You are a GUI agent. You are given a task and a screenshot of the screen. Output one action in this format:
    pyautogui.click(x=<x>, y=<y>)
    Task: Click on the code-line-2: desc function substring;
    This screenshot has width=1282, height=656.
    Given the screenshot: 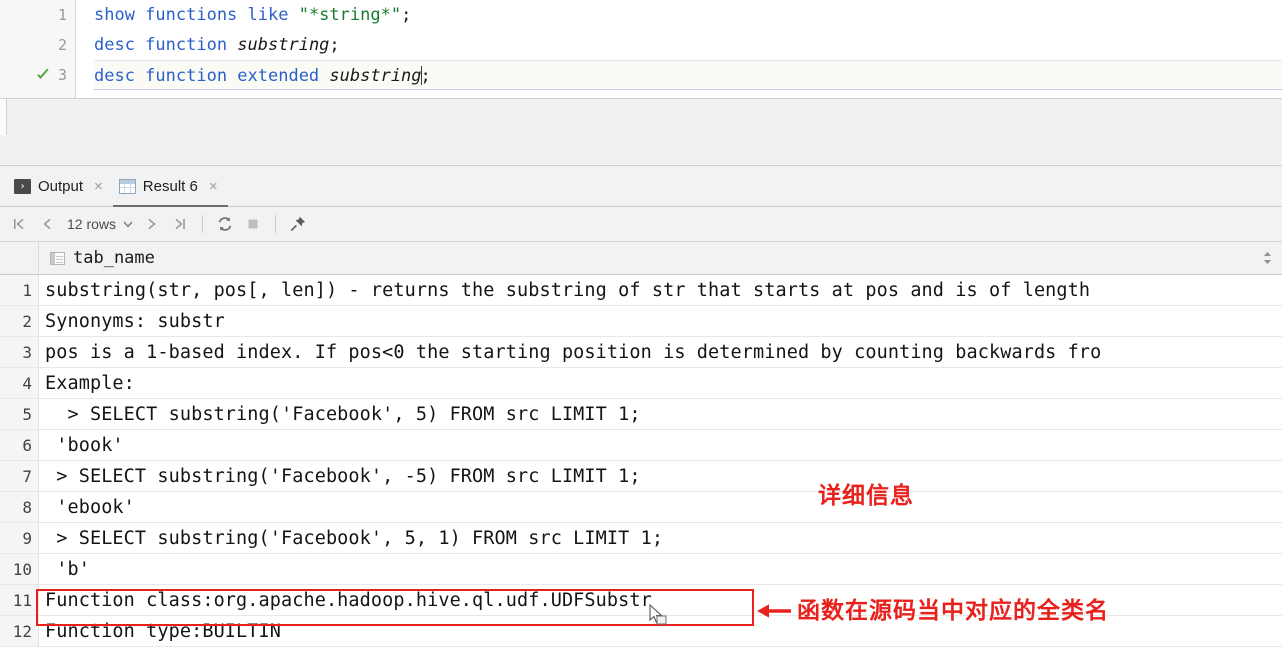 What is the action you would take?
    pyautogui.click(x=688, y=45)
    